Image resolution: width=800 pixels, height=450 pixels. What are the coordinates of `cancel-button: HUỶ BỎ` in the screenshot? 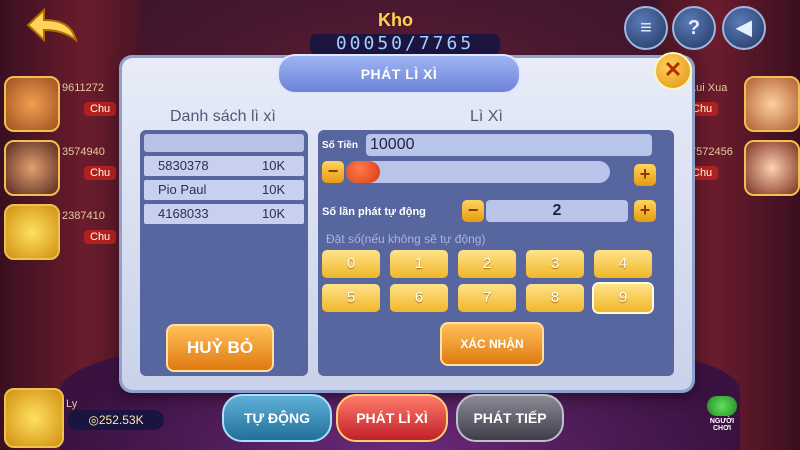 It's located at (220, 348).